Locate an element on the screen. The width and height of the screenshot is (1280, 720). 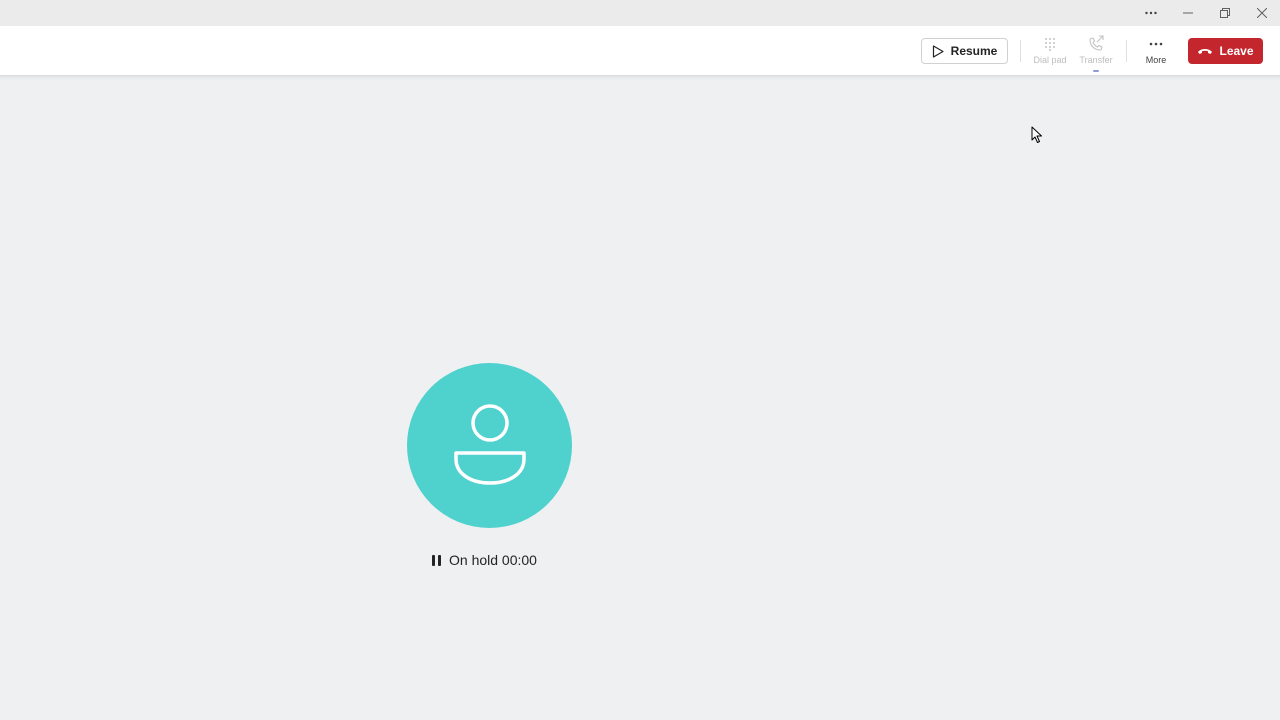
window-close-button is located at coordinates (1261, 13).